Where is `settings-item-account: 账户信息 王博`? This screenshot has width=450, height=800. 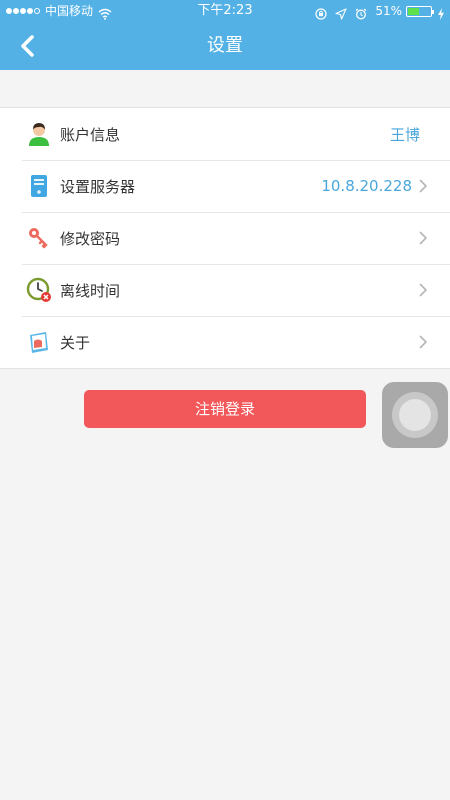
settings-item-account: 账户信息 王博 is located at coordinates (225, 134).